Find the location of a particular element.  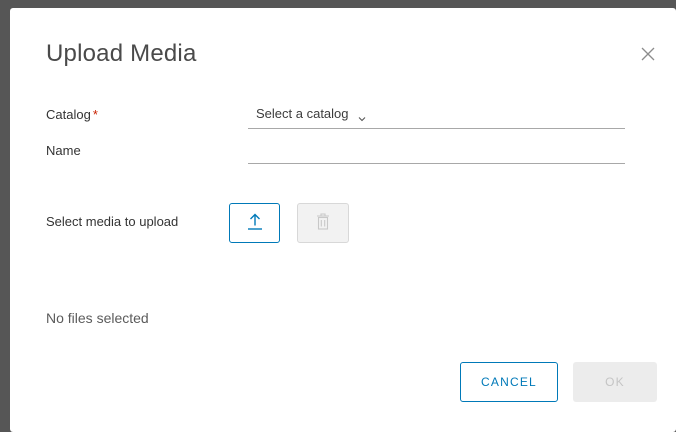

delete-button is located at coordinates (323, 223).